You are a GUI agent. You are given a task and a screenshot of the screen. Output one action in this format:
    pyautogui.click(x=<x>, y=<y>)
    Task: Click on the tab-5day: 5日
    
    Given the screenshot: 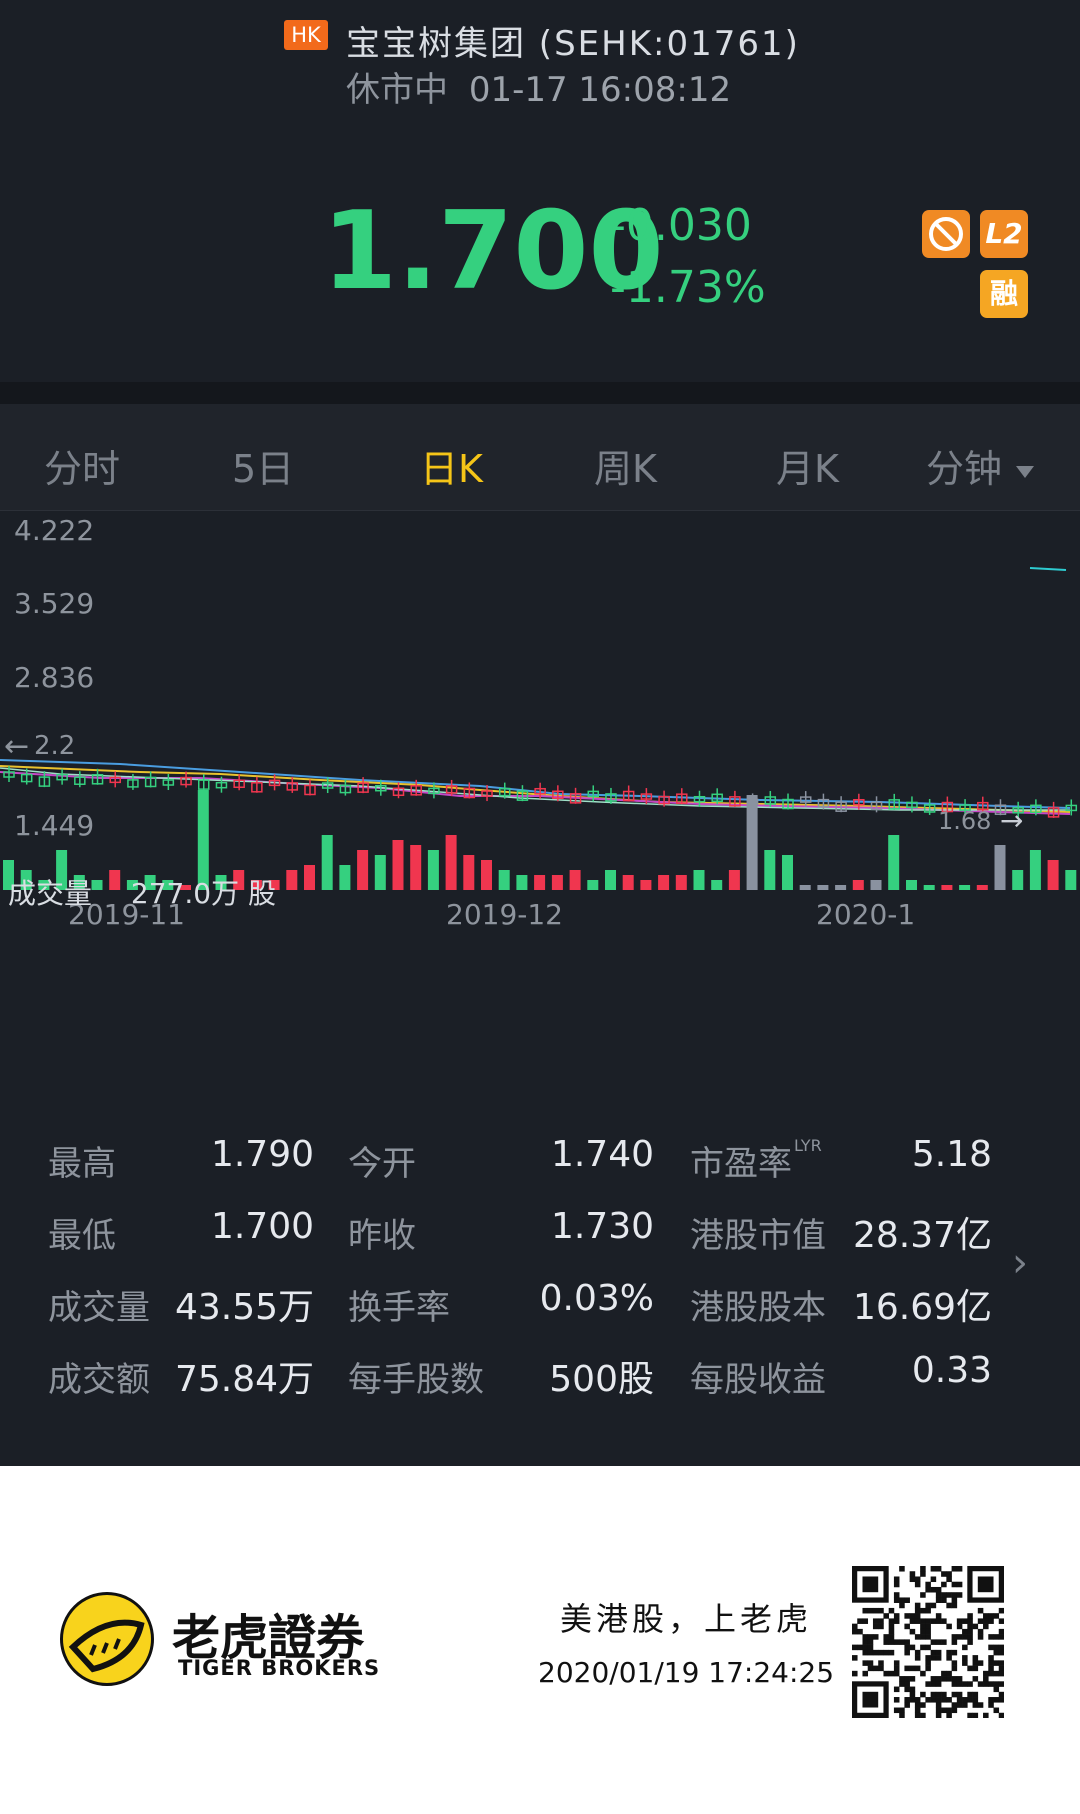 What is the action you would take?
    pyautogui.click(x=263, y=465)
    